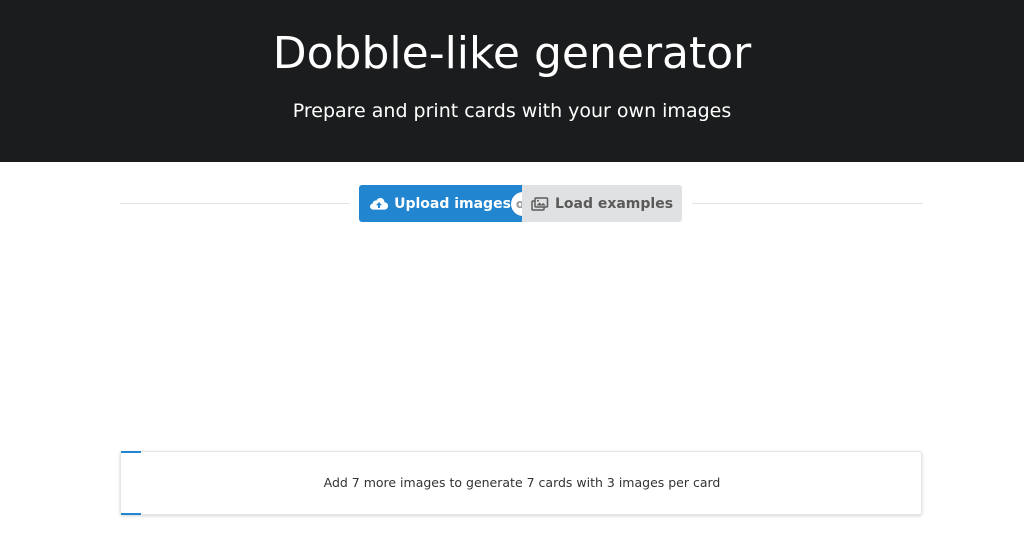 This screenshot has width=1024, height=545. What do you see at coordinates (131, 514) in the screenshot?
I see `status-accent-bottom` at bounding box center [131, 514].